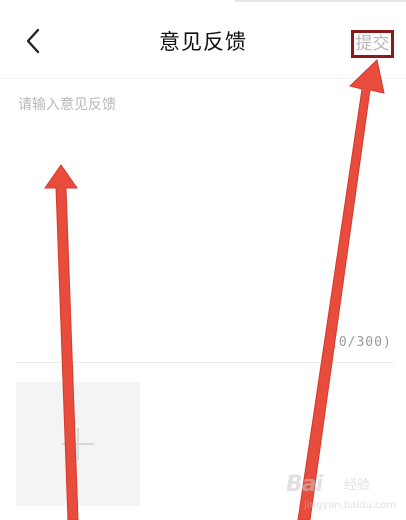 The image size is (406, 520). I want to click on add-image-button, so click(78, 444).